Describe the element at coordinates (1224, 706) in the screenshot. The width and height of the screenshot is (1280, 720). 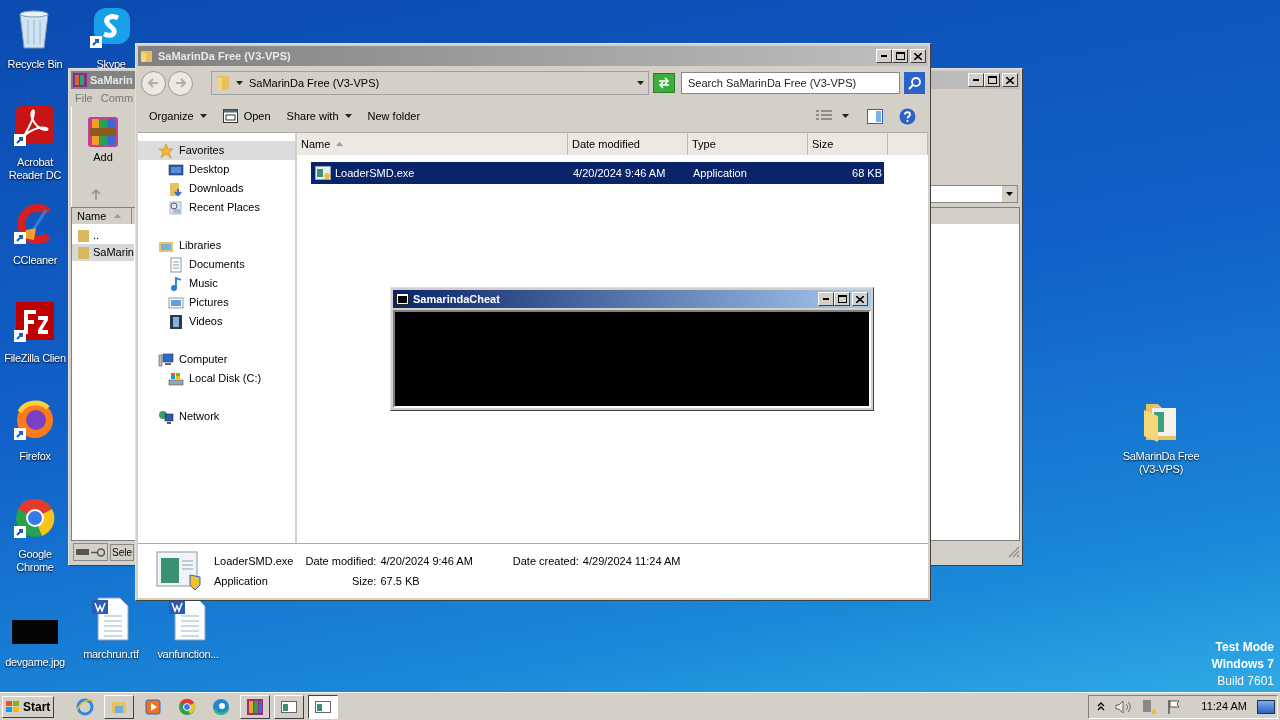
I see `clock: 11:24 AM` at that location.